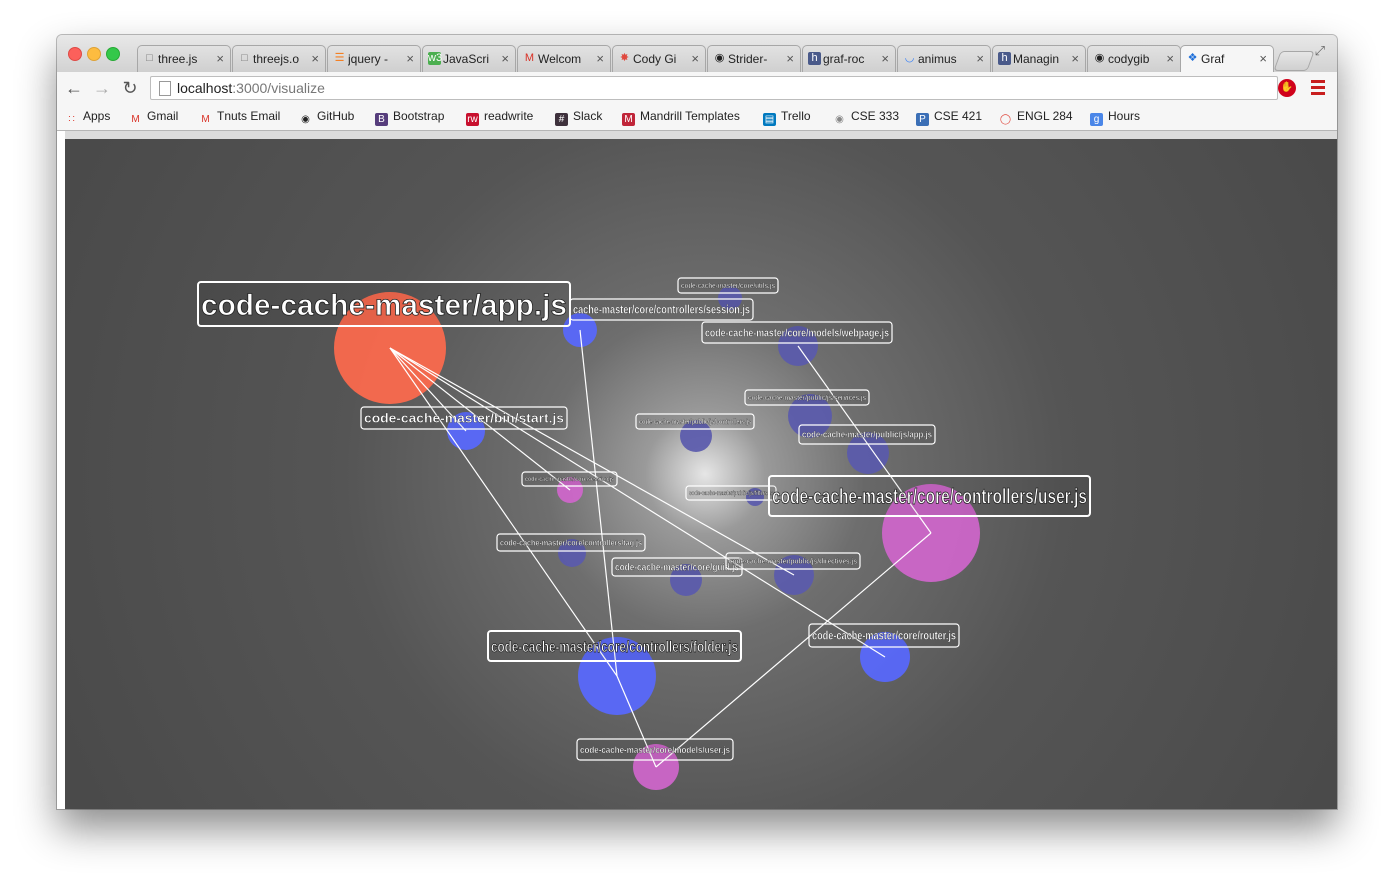 This screenshot has height=888, width=1394. I want to click on bookmark-engl-284: ◯ ENGL 284, so click(1036, 117).